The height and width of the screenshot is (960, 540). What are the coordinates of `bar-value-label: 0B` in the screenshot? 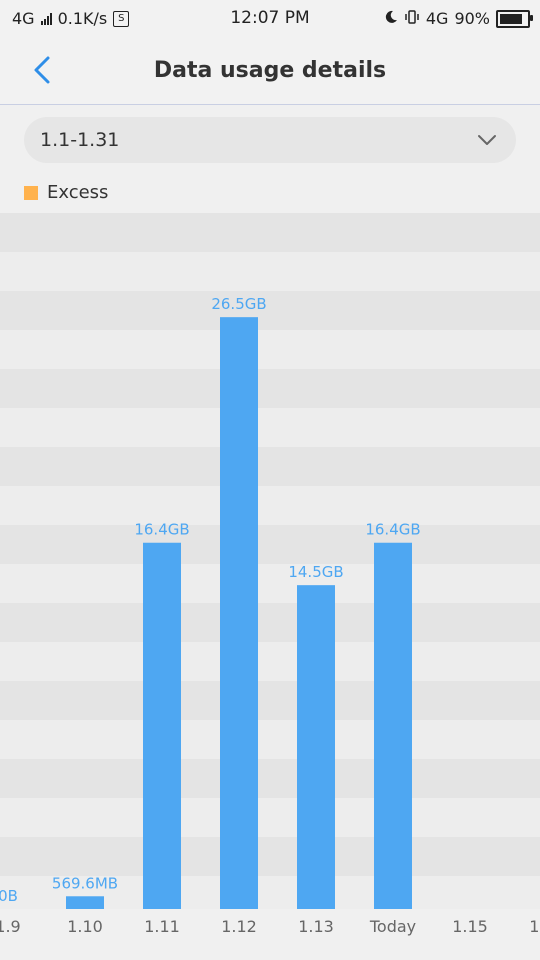 It's located at (9, 896).